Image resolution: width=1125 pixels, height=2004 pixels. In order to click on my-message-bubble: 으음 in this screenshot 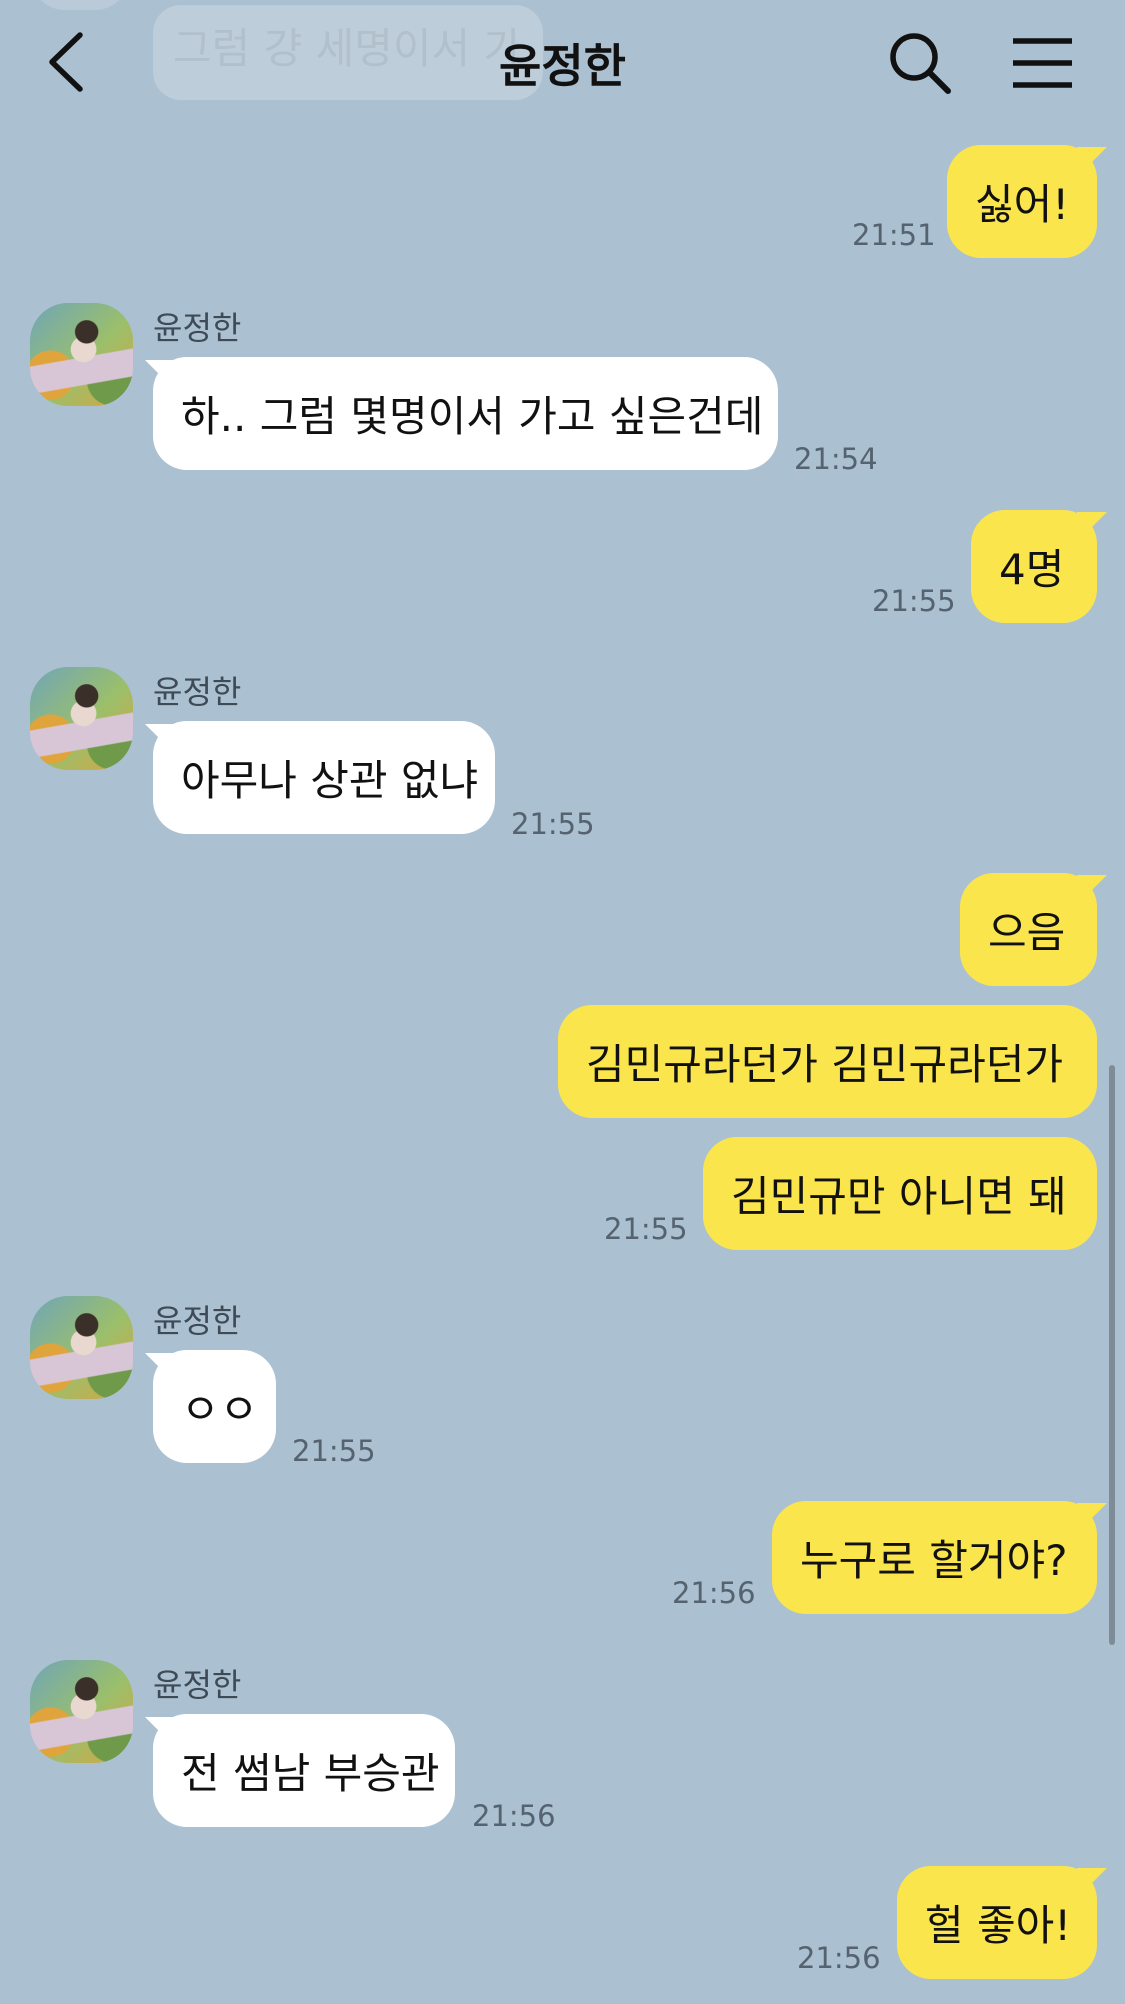, I will do `click(1028, 929)`.